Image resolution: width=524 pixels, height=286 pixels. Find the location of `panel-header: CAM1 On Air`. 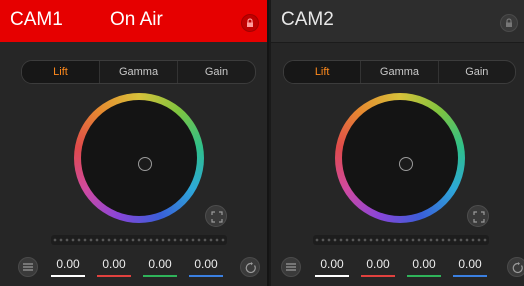

panel-header: CAM1 On Air is located at coordinates (133, 21).